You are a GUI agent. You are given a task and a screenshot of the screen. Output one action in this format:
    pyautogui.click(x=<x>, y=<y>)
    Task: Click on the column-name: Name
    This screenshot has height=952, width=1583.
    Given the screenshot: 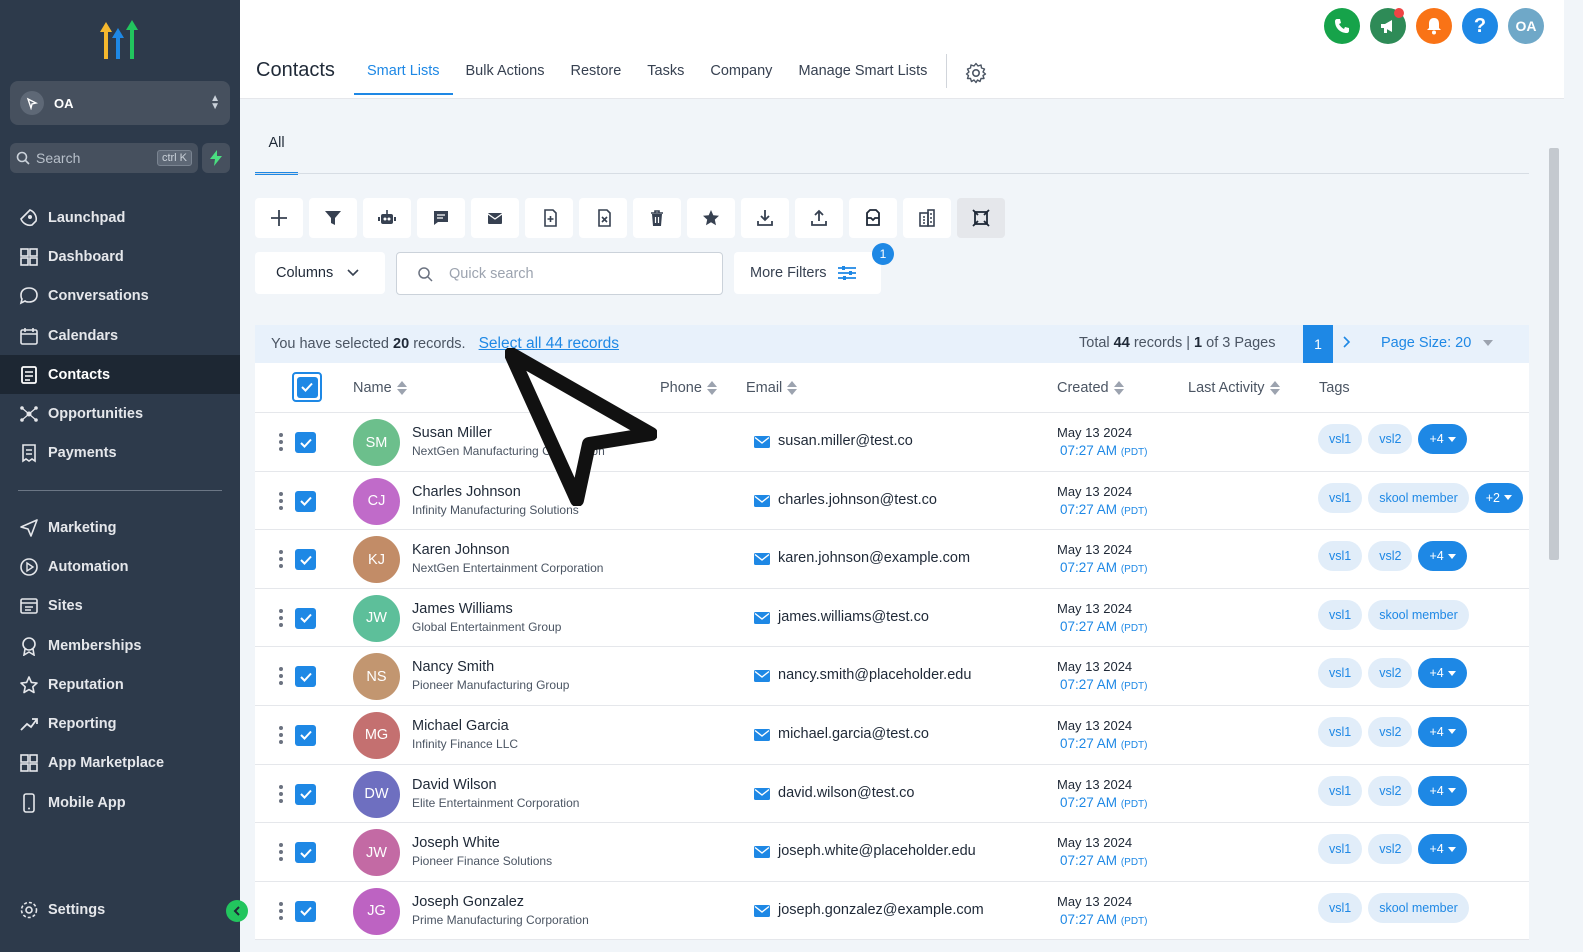 What is the action you would take?
    pyautogui.click(x=380, y=388)
    